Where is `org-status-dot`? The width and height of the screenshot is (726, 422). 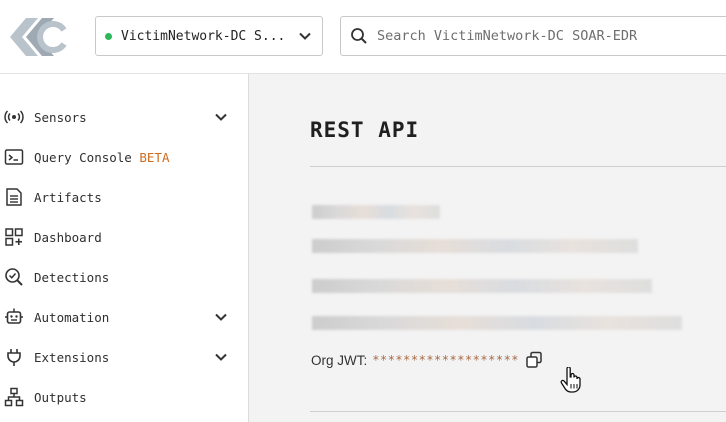 org-status-dot is located at coordinates (108, 36).